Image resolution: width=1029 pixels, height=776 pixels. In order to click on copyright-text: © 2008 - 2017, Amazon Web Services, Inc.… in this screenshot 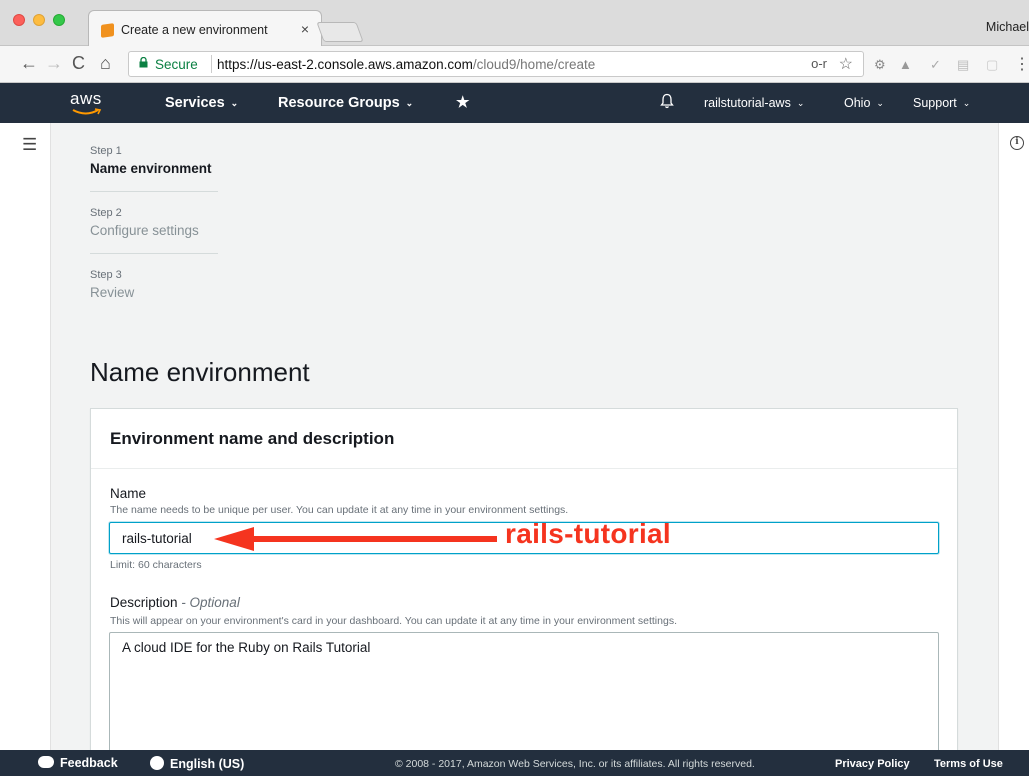, I will do `click(575, 764)`.